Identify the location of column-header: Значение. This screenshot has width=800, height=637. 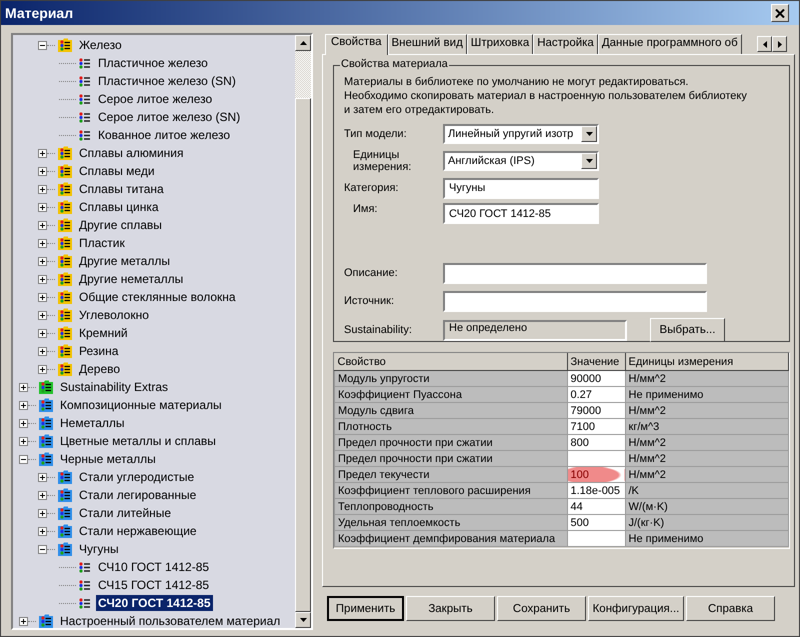
(596, 361).